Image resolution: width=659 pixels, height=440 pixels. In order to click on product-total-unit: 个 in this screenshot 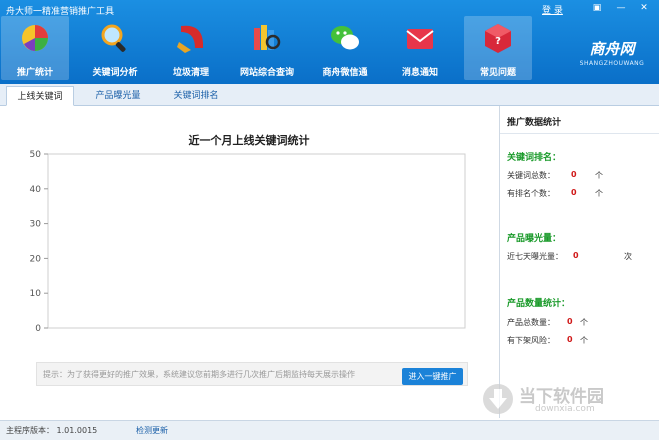, I will do `click(584, 322)`.